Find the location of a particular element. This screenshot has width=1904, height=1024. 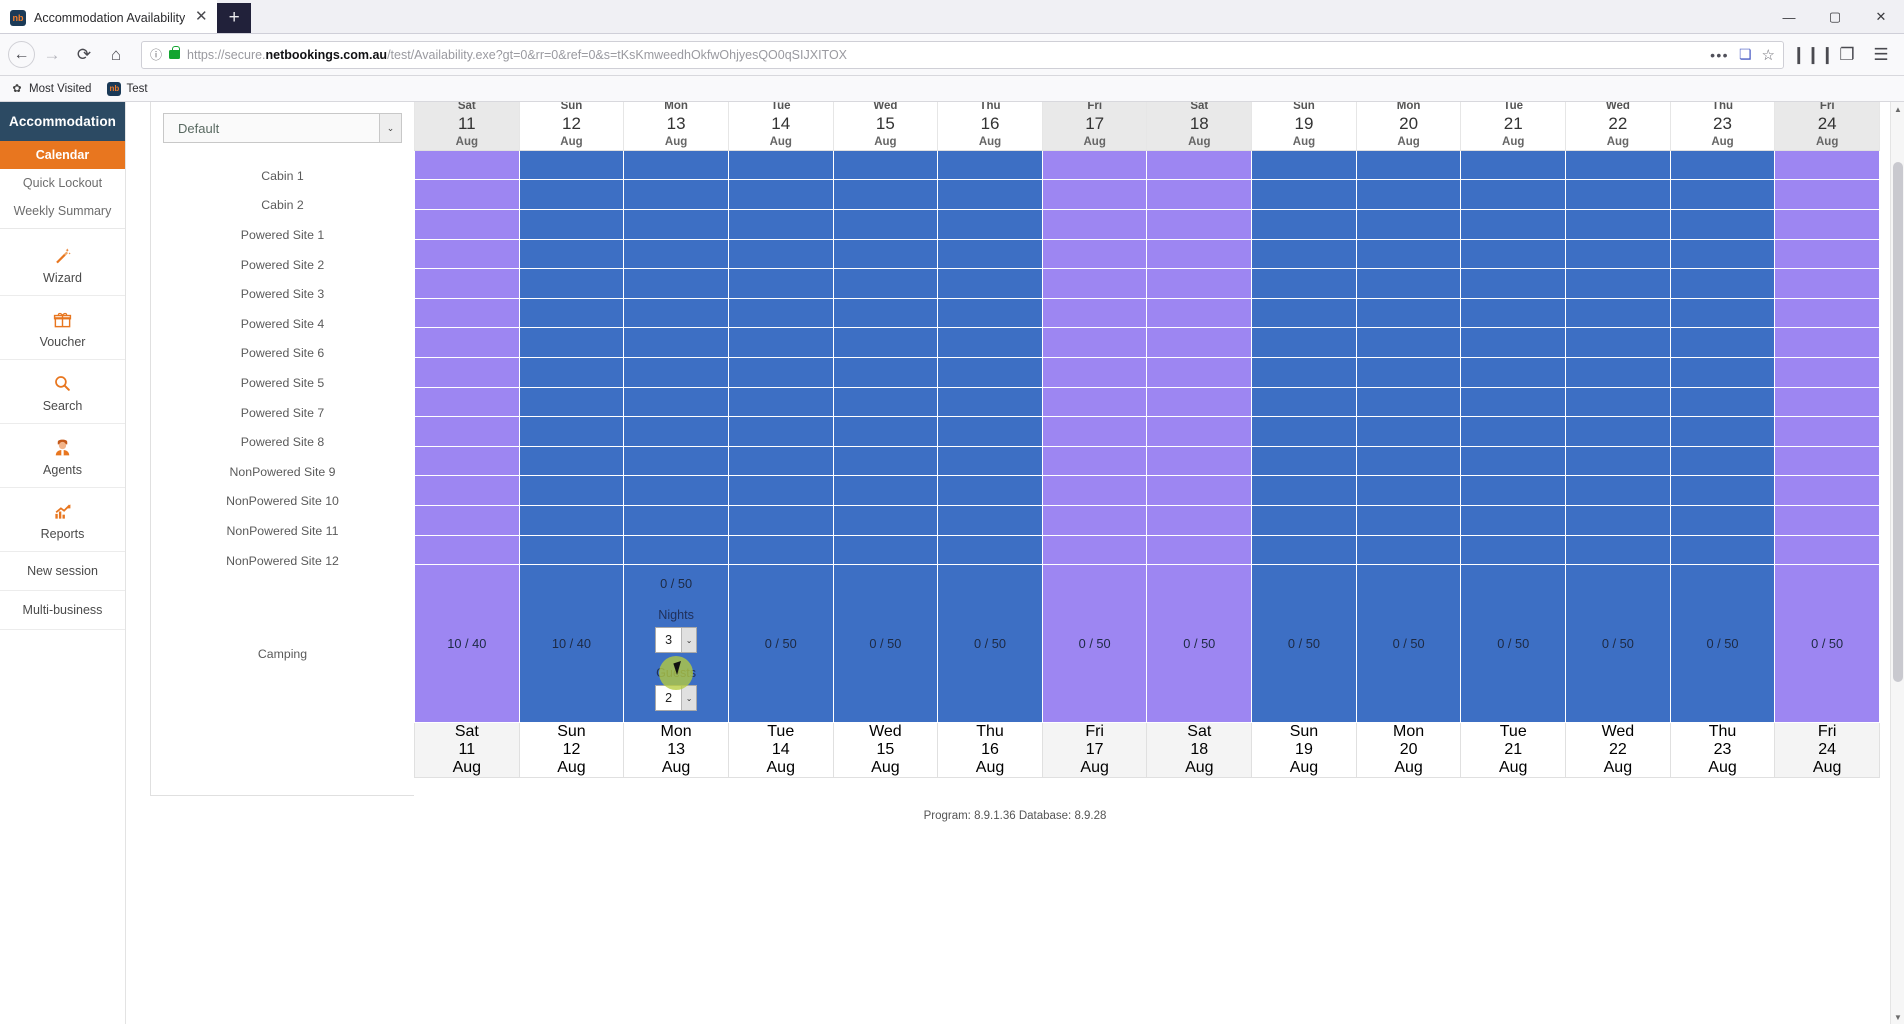

guests-select: 2 ⌄ is located at coordinates (676, 698).